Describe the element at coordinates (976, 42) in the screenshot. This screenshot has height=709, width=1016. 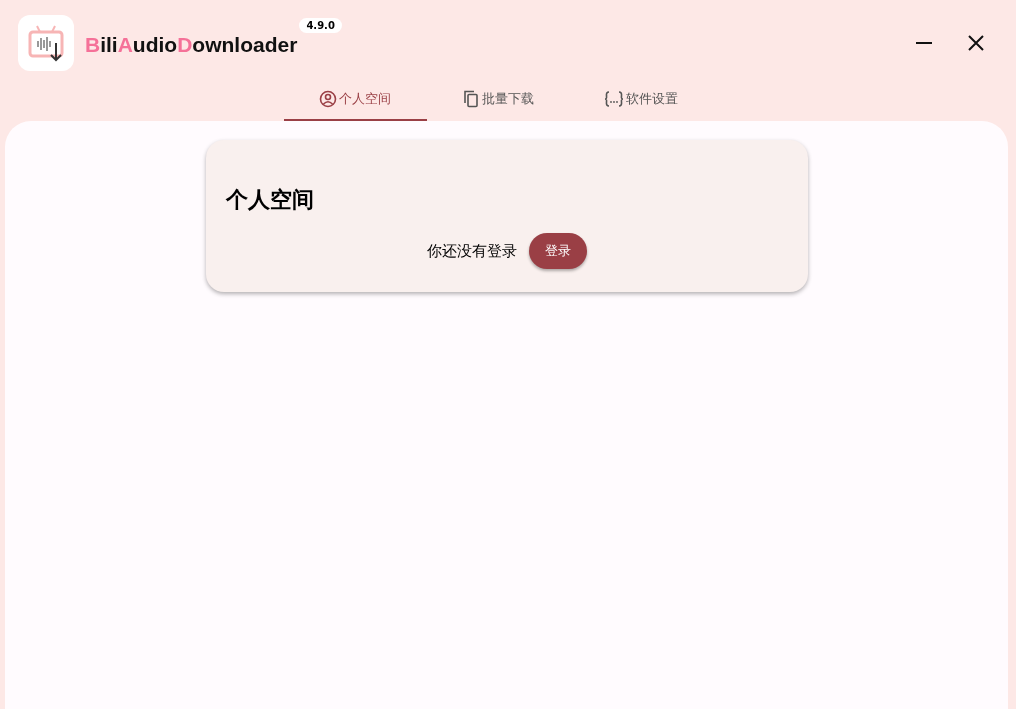
I see `close-icon` at that location.